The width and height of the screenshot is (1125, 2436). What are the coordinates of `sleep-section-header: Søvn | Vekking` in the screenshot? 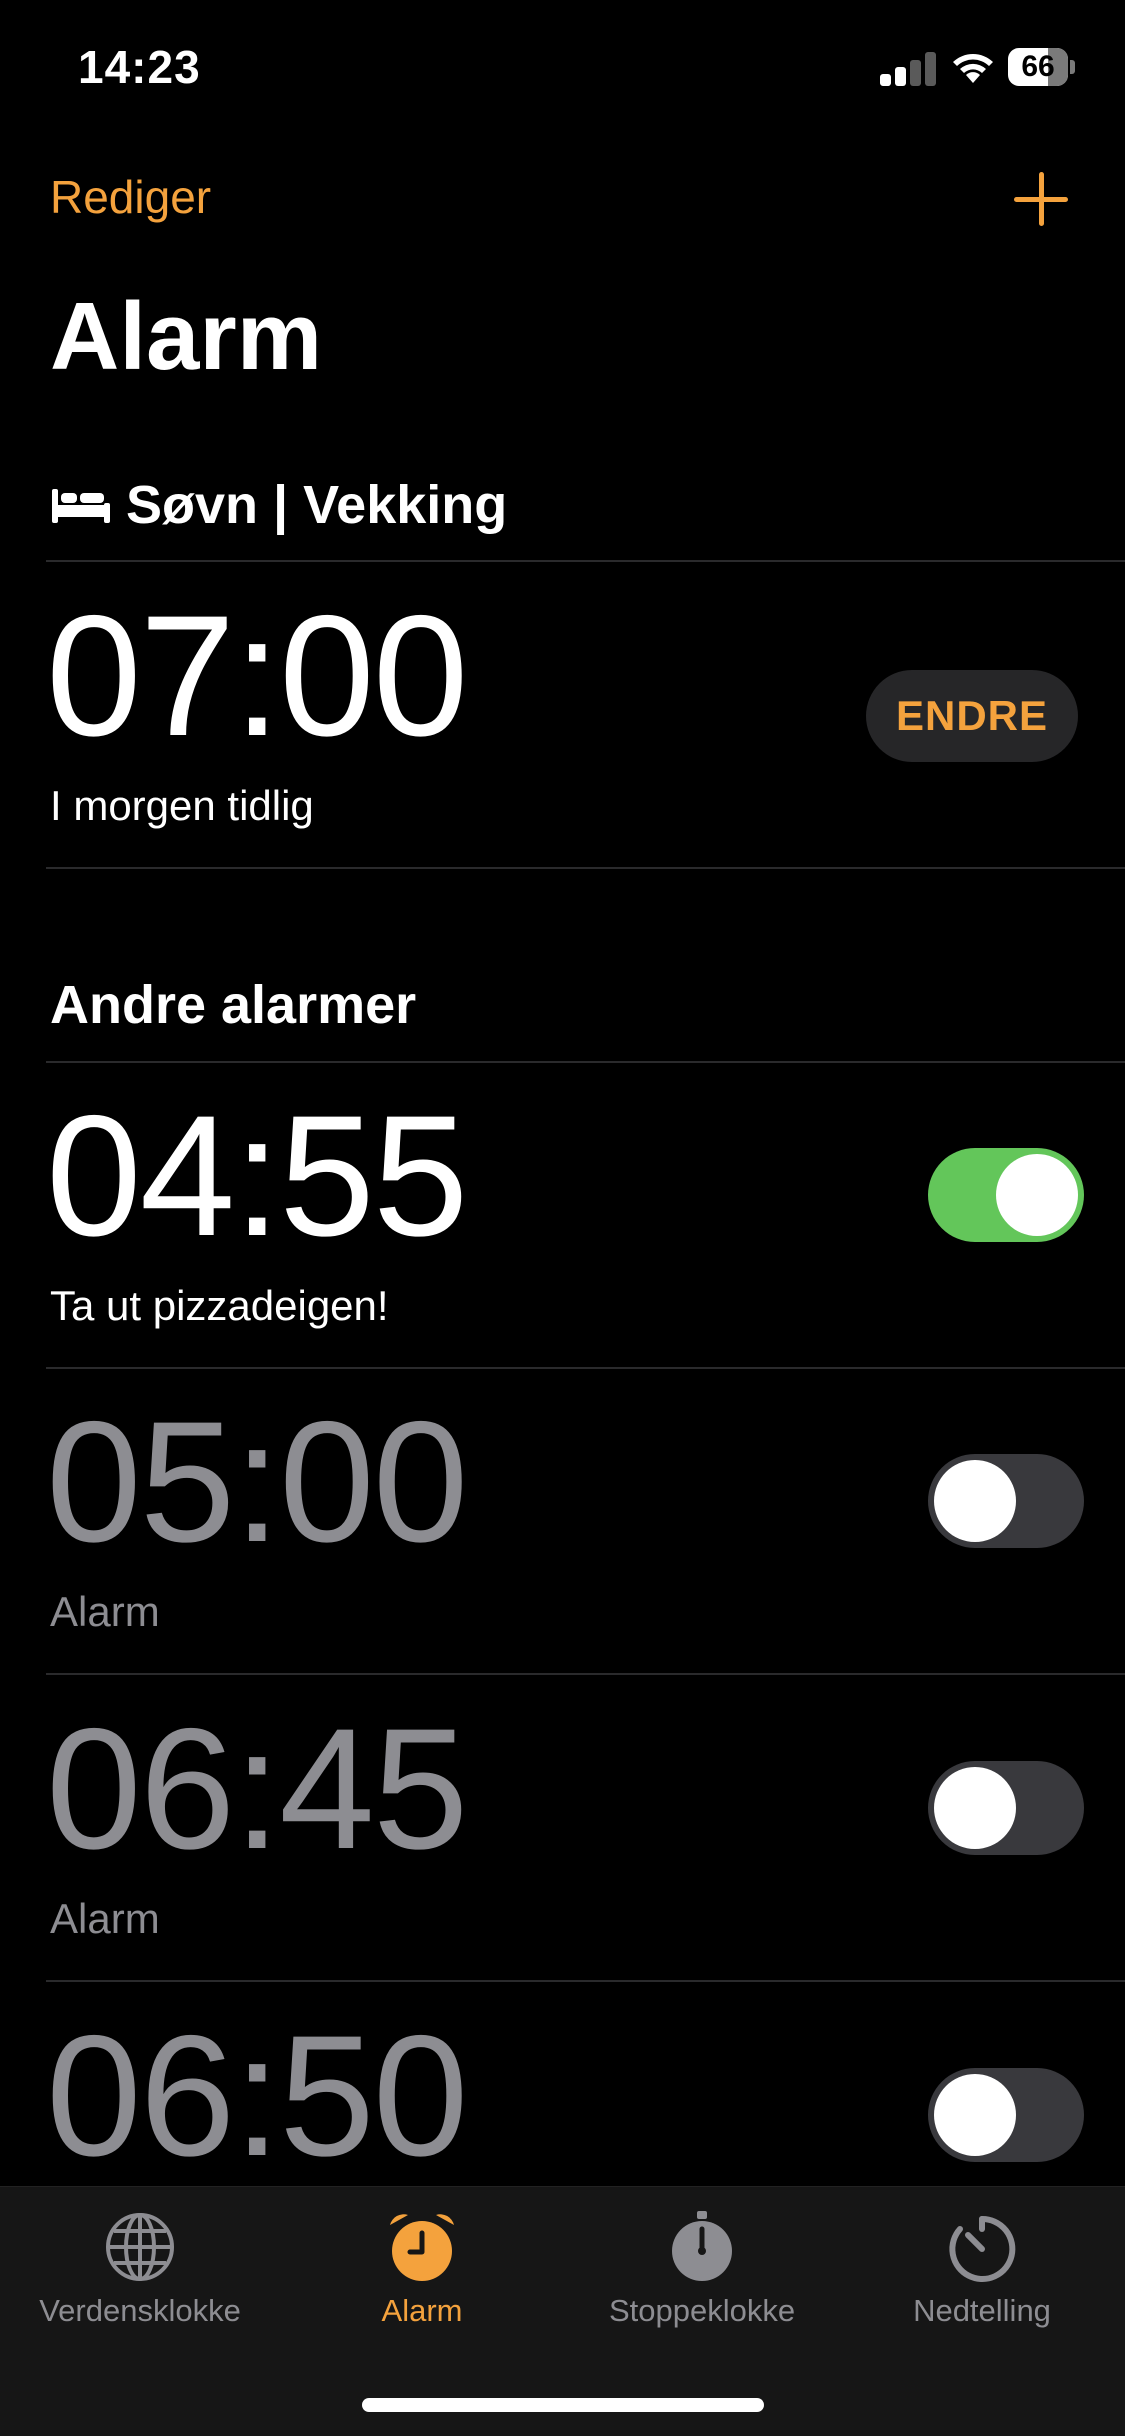 It's located at (278, 505).